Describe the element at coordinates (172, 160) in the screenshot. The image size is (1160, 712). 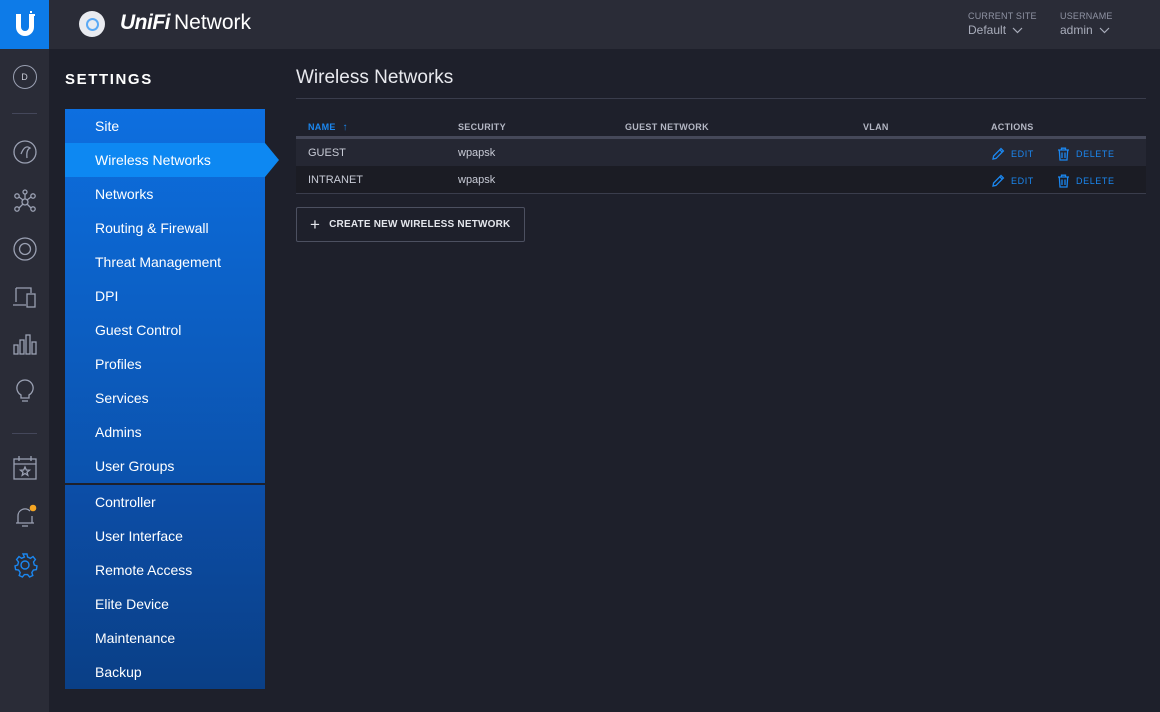
I see `nav-item-wireless-networks: Wireless Networks` at that location.